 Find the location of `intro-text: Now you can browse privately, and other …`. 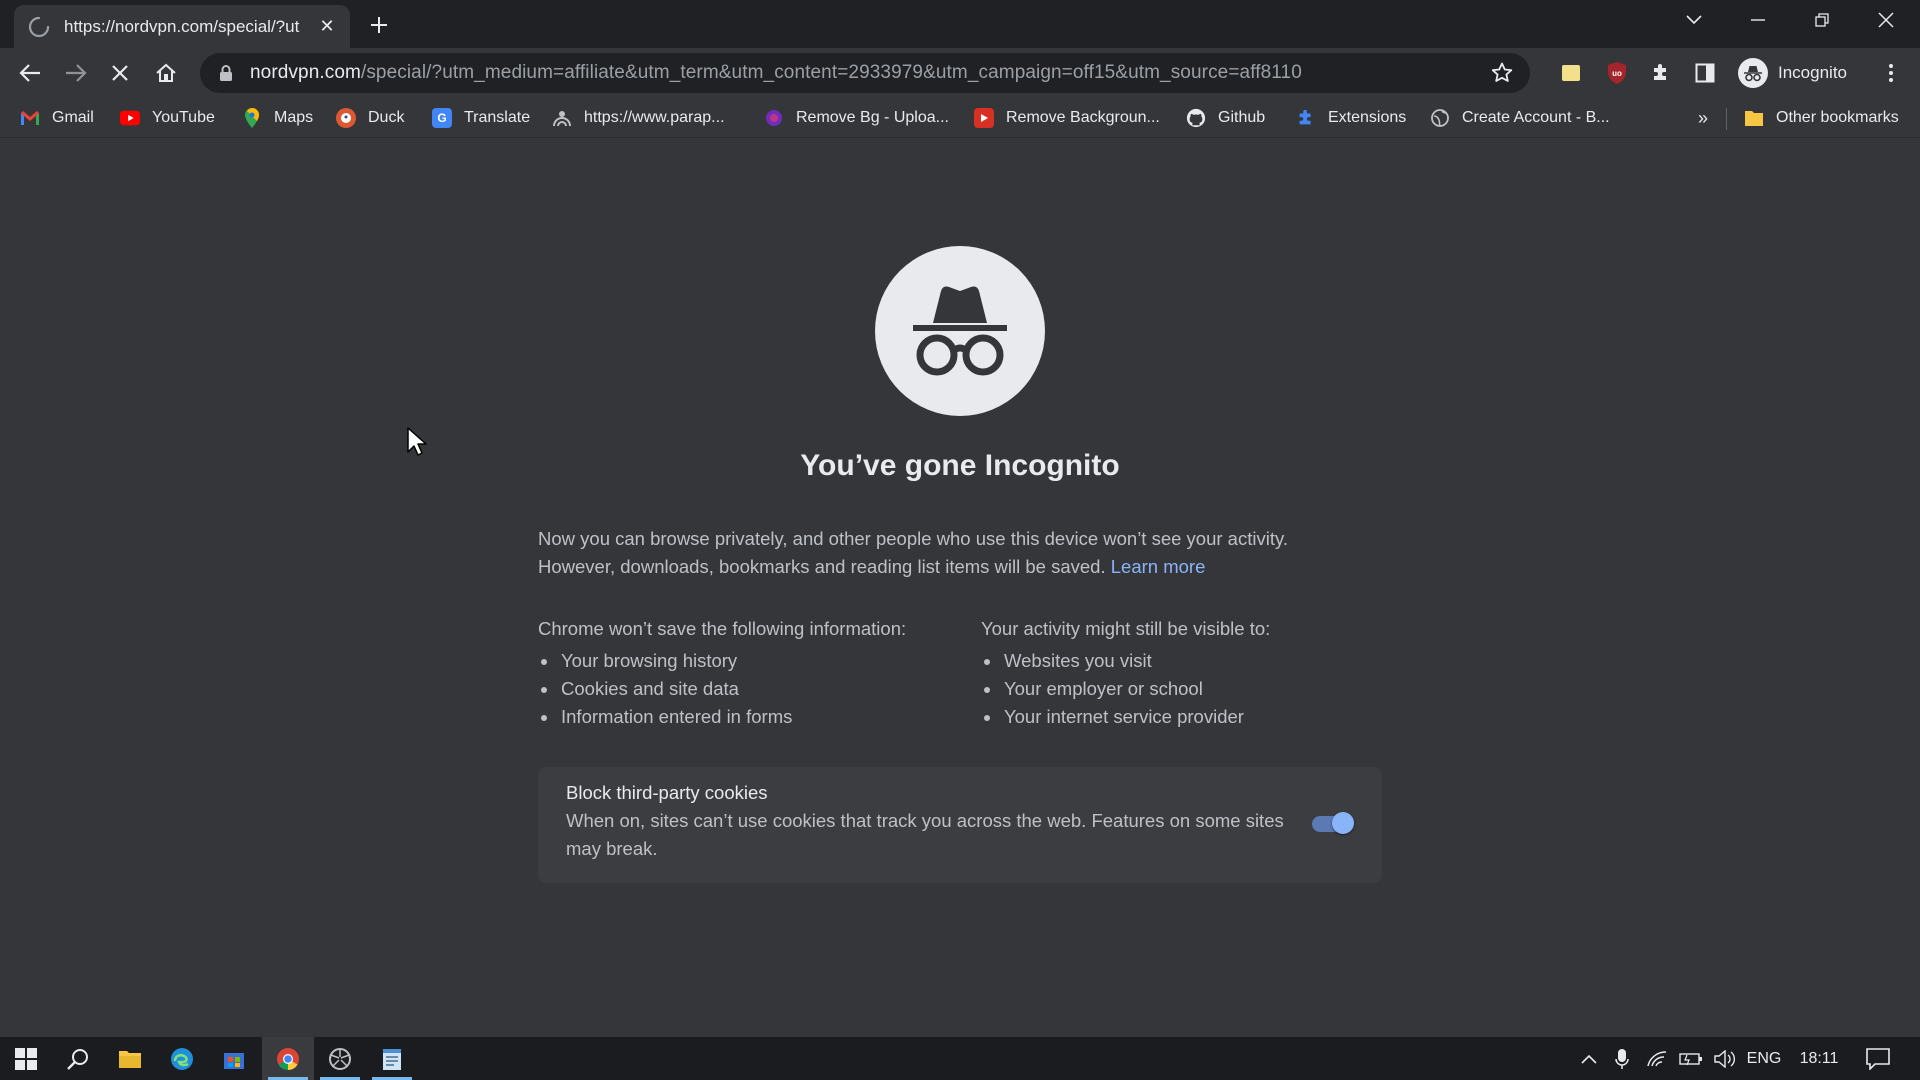

intro-text: Now you can browse privately, and other … is located at coordinates (968, 553).